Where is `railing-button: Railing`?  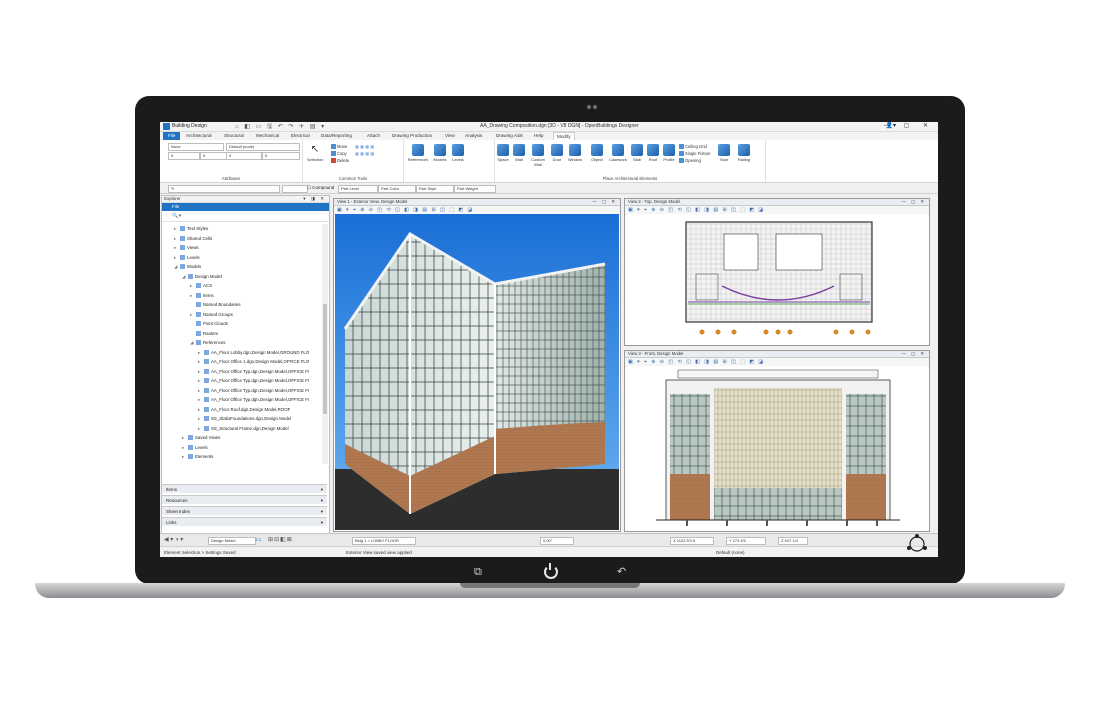
railing-button: Railing is located at coordinates (744, 153).